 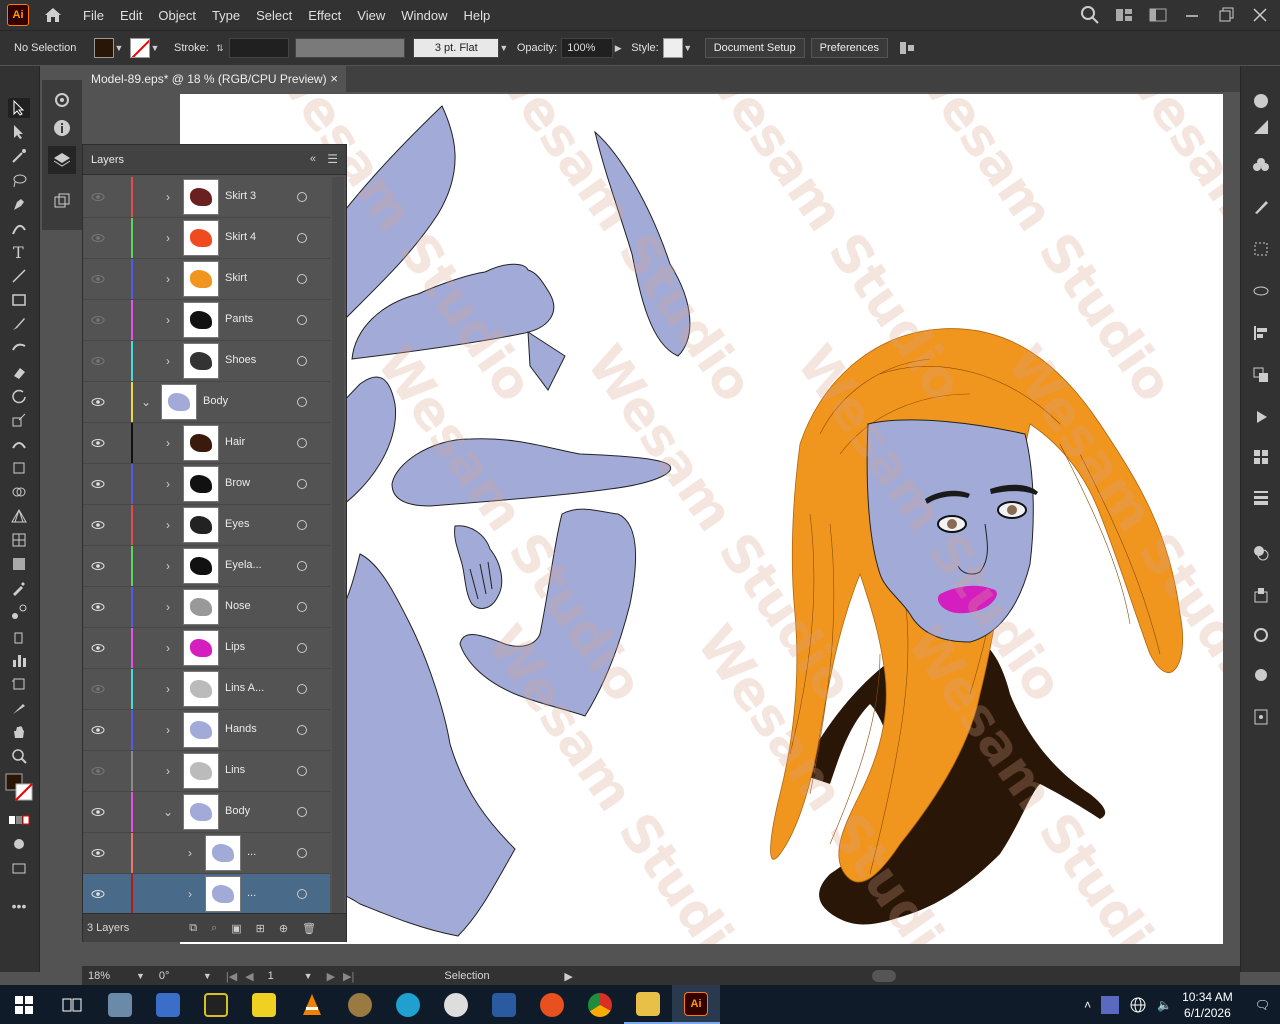 What do you see at coordinates (552, 1004) in the screenshot?
I see `firefox-icon` at bounding box center [552, 1004].